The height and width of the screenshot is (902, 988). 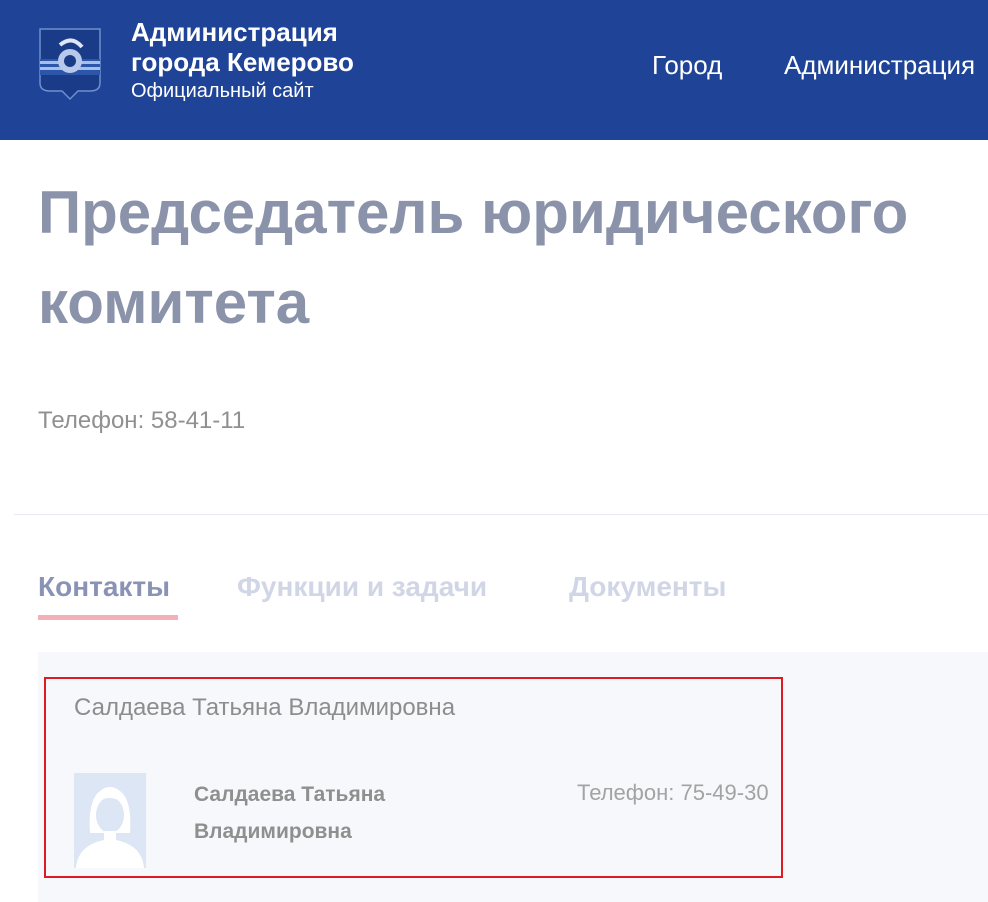 I want to click on committee-phone: Телефон: 58-41-11, so click(x=142, y=420).